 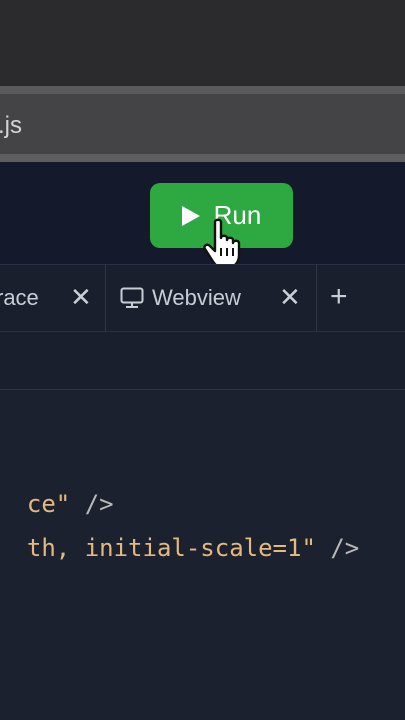 I want to click on code-string: th, initial-scale=1", so click(x=171, y=548).